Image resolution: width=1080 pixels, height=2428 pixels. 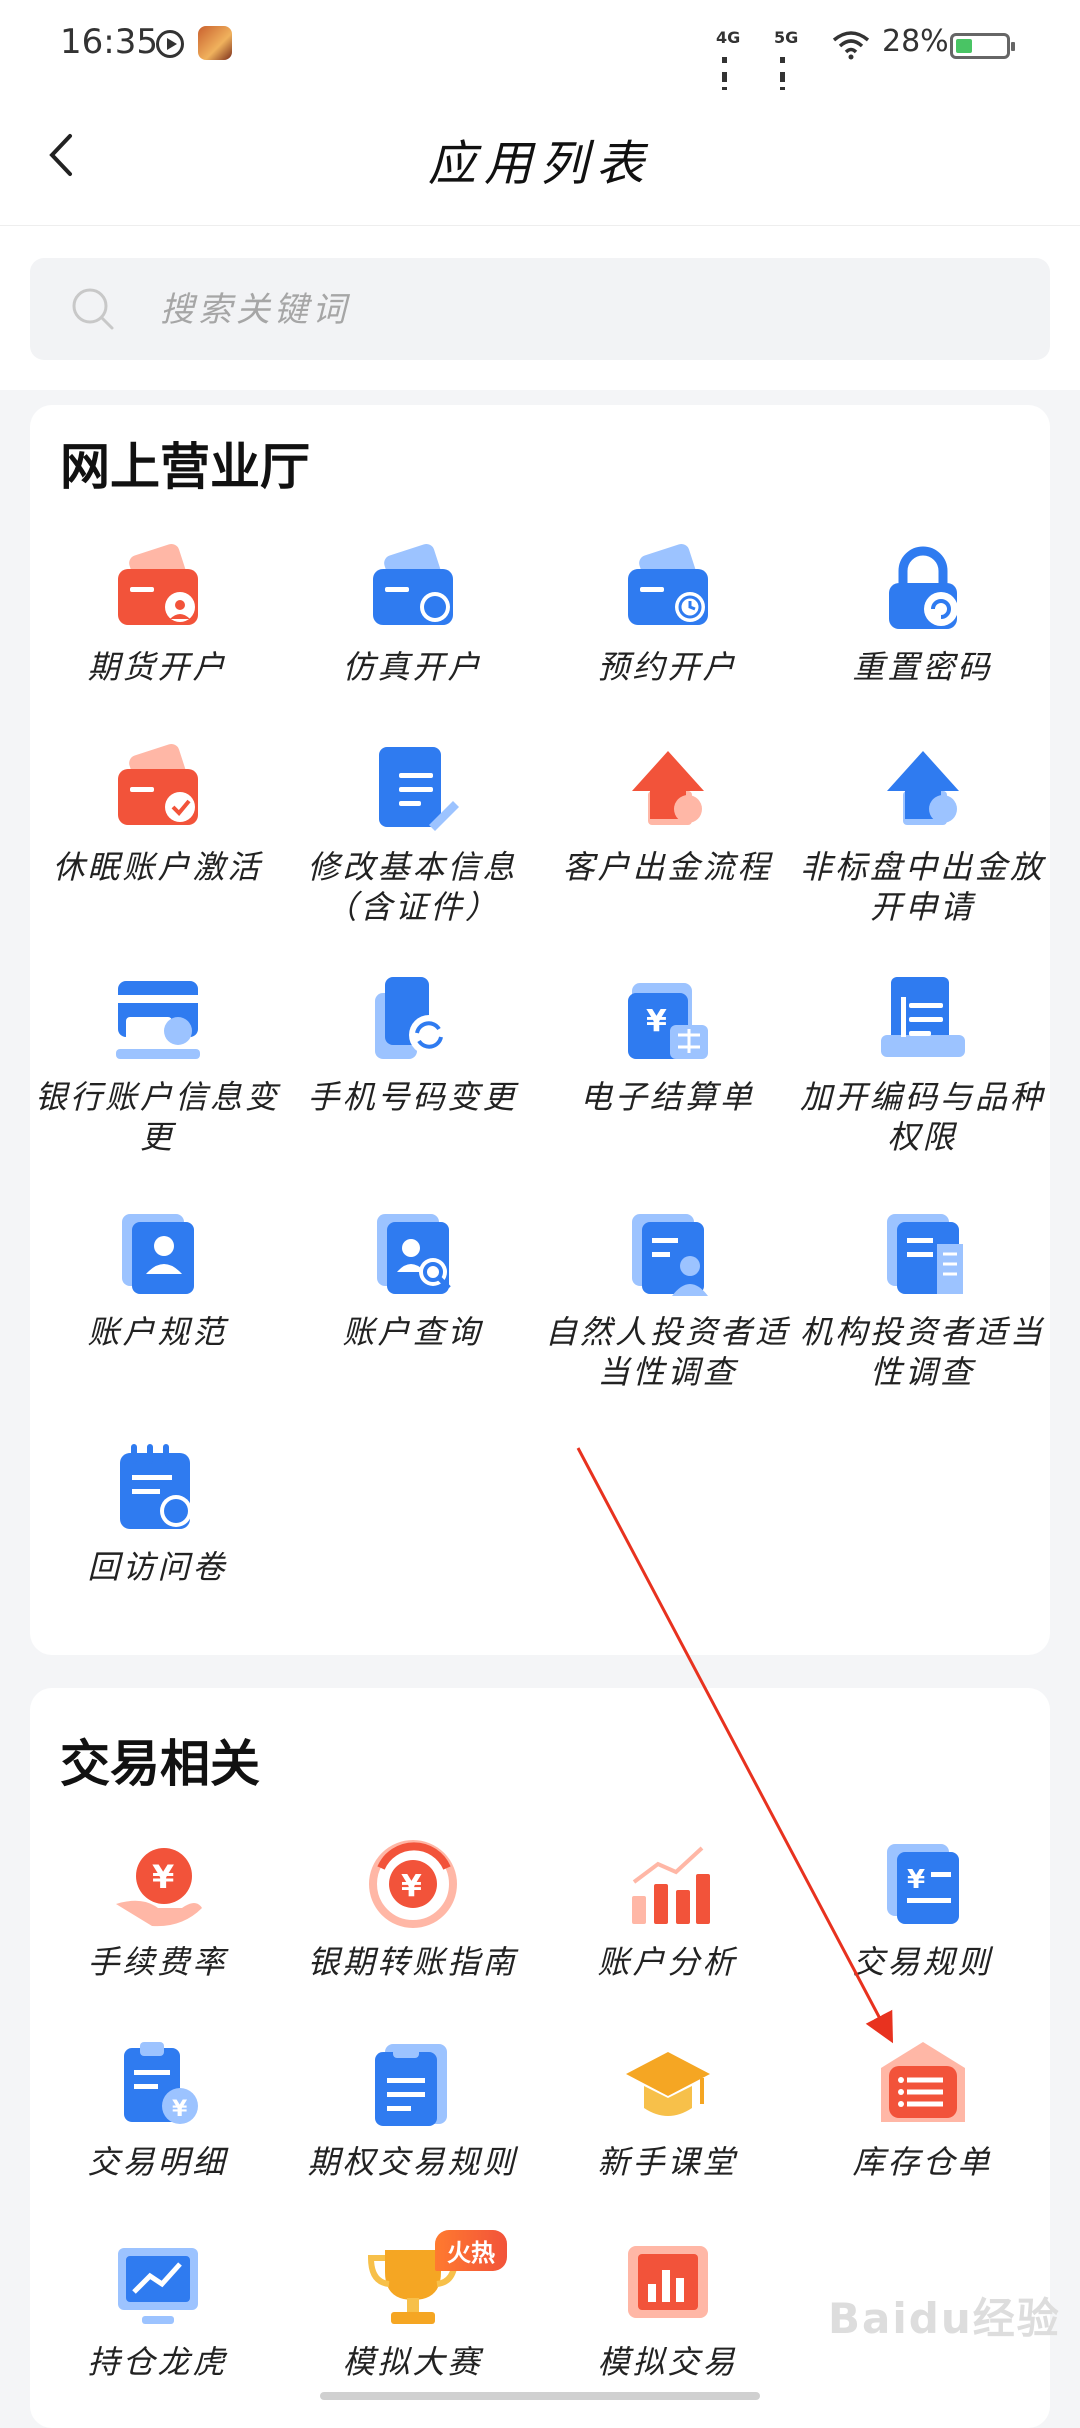 I want to click on app-item-newbie-class: 新手课堂, so click(x=667, y=2113).